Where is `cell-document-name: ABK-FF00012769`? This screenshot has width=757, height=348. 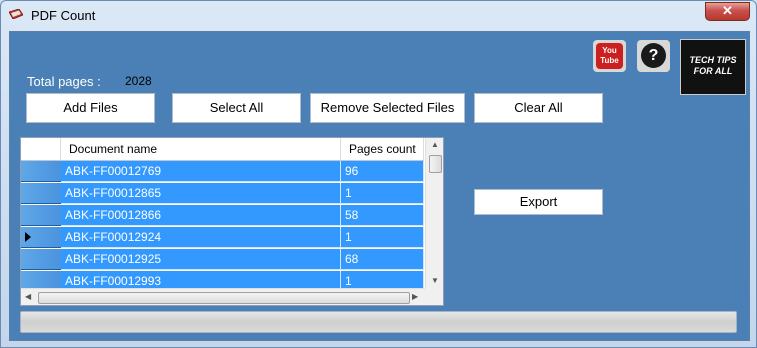
cell-document-name: ABK-FF00012769 is located at coordinates (201, 171).